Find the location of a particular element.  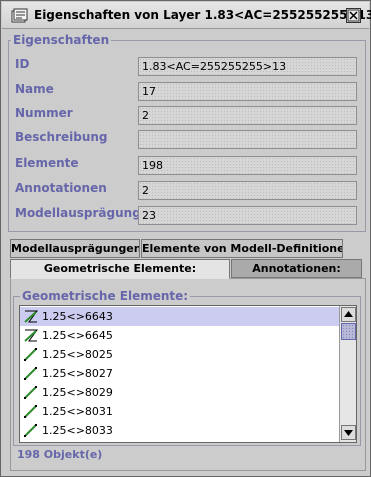

list-item-label: 1.25<>6643 is located at coordinates (77, 316).